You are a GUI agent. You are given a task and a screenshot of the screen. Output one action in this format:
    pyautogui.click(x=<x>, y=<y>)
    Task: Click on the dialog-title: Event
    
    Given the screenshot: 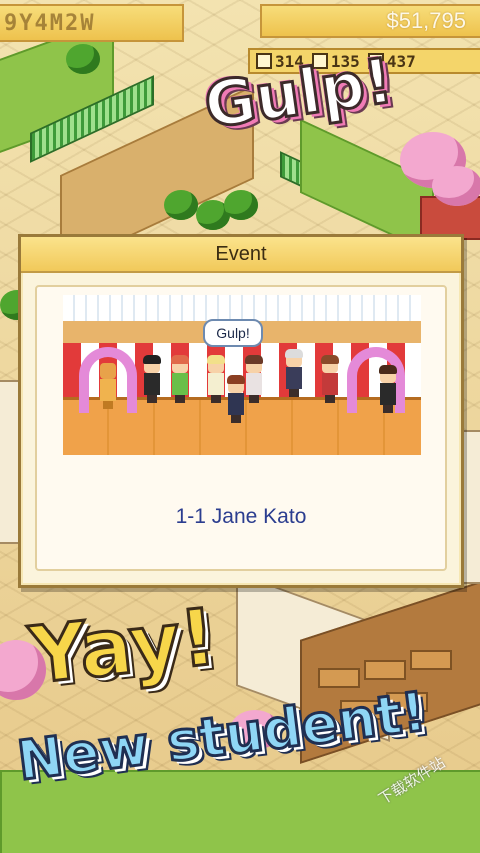 What is the action you would take?
    pyautogui.click(x=241, y=253)
    